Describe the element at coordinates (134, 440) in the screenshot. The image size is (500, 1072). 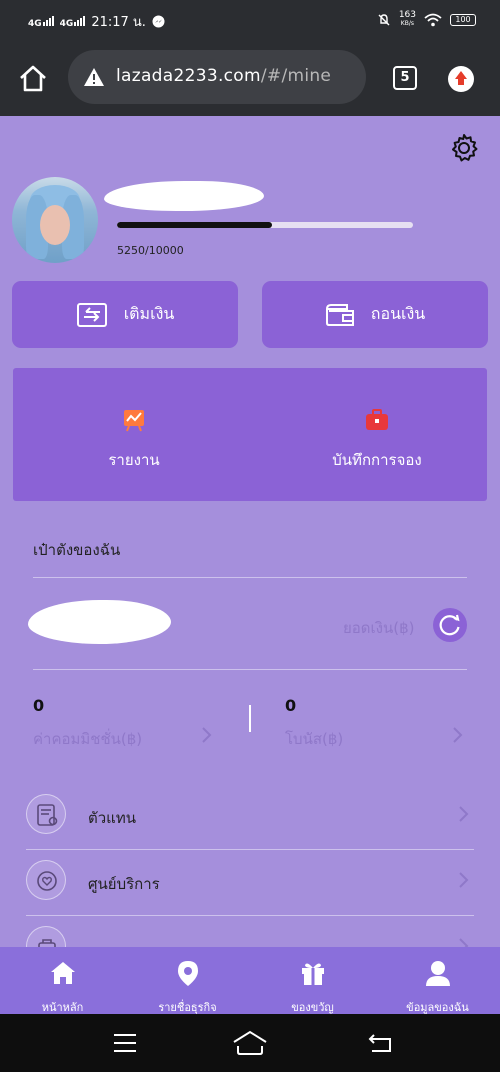
I see `report-button: รายงาน` at that location.